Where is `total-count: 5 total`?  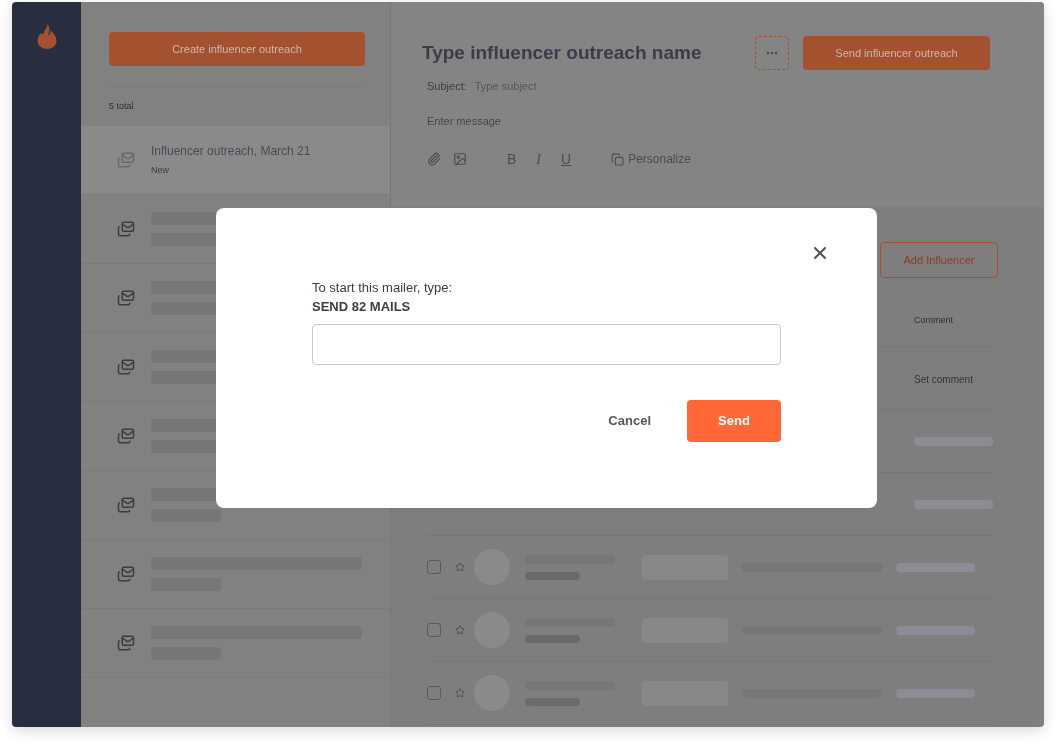
total-count: 5 total is located at coordinates (121, 106).